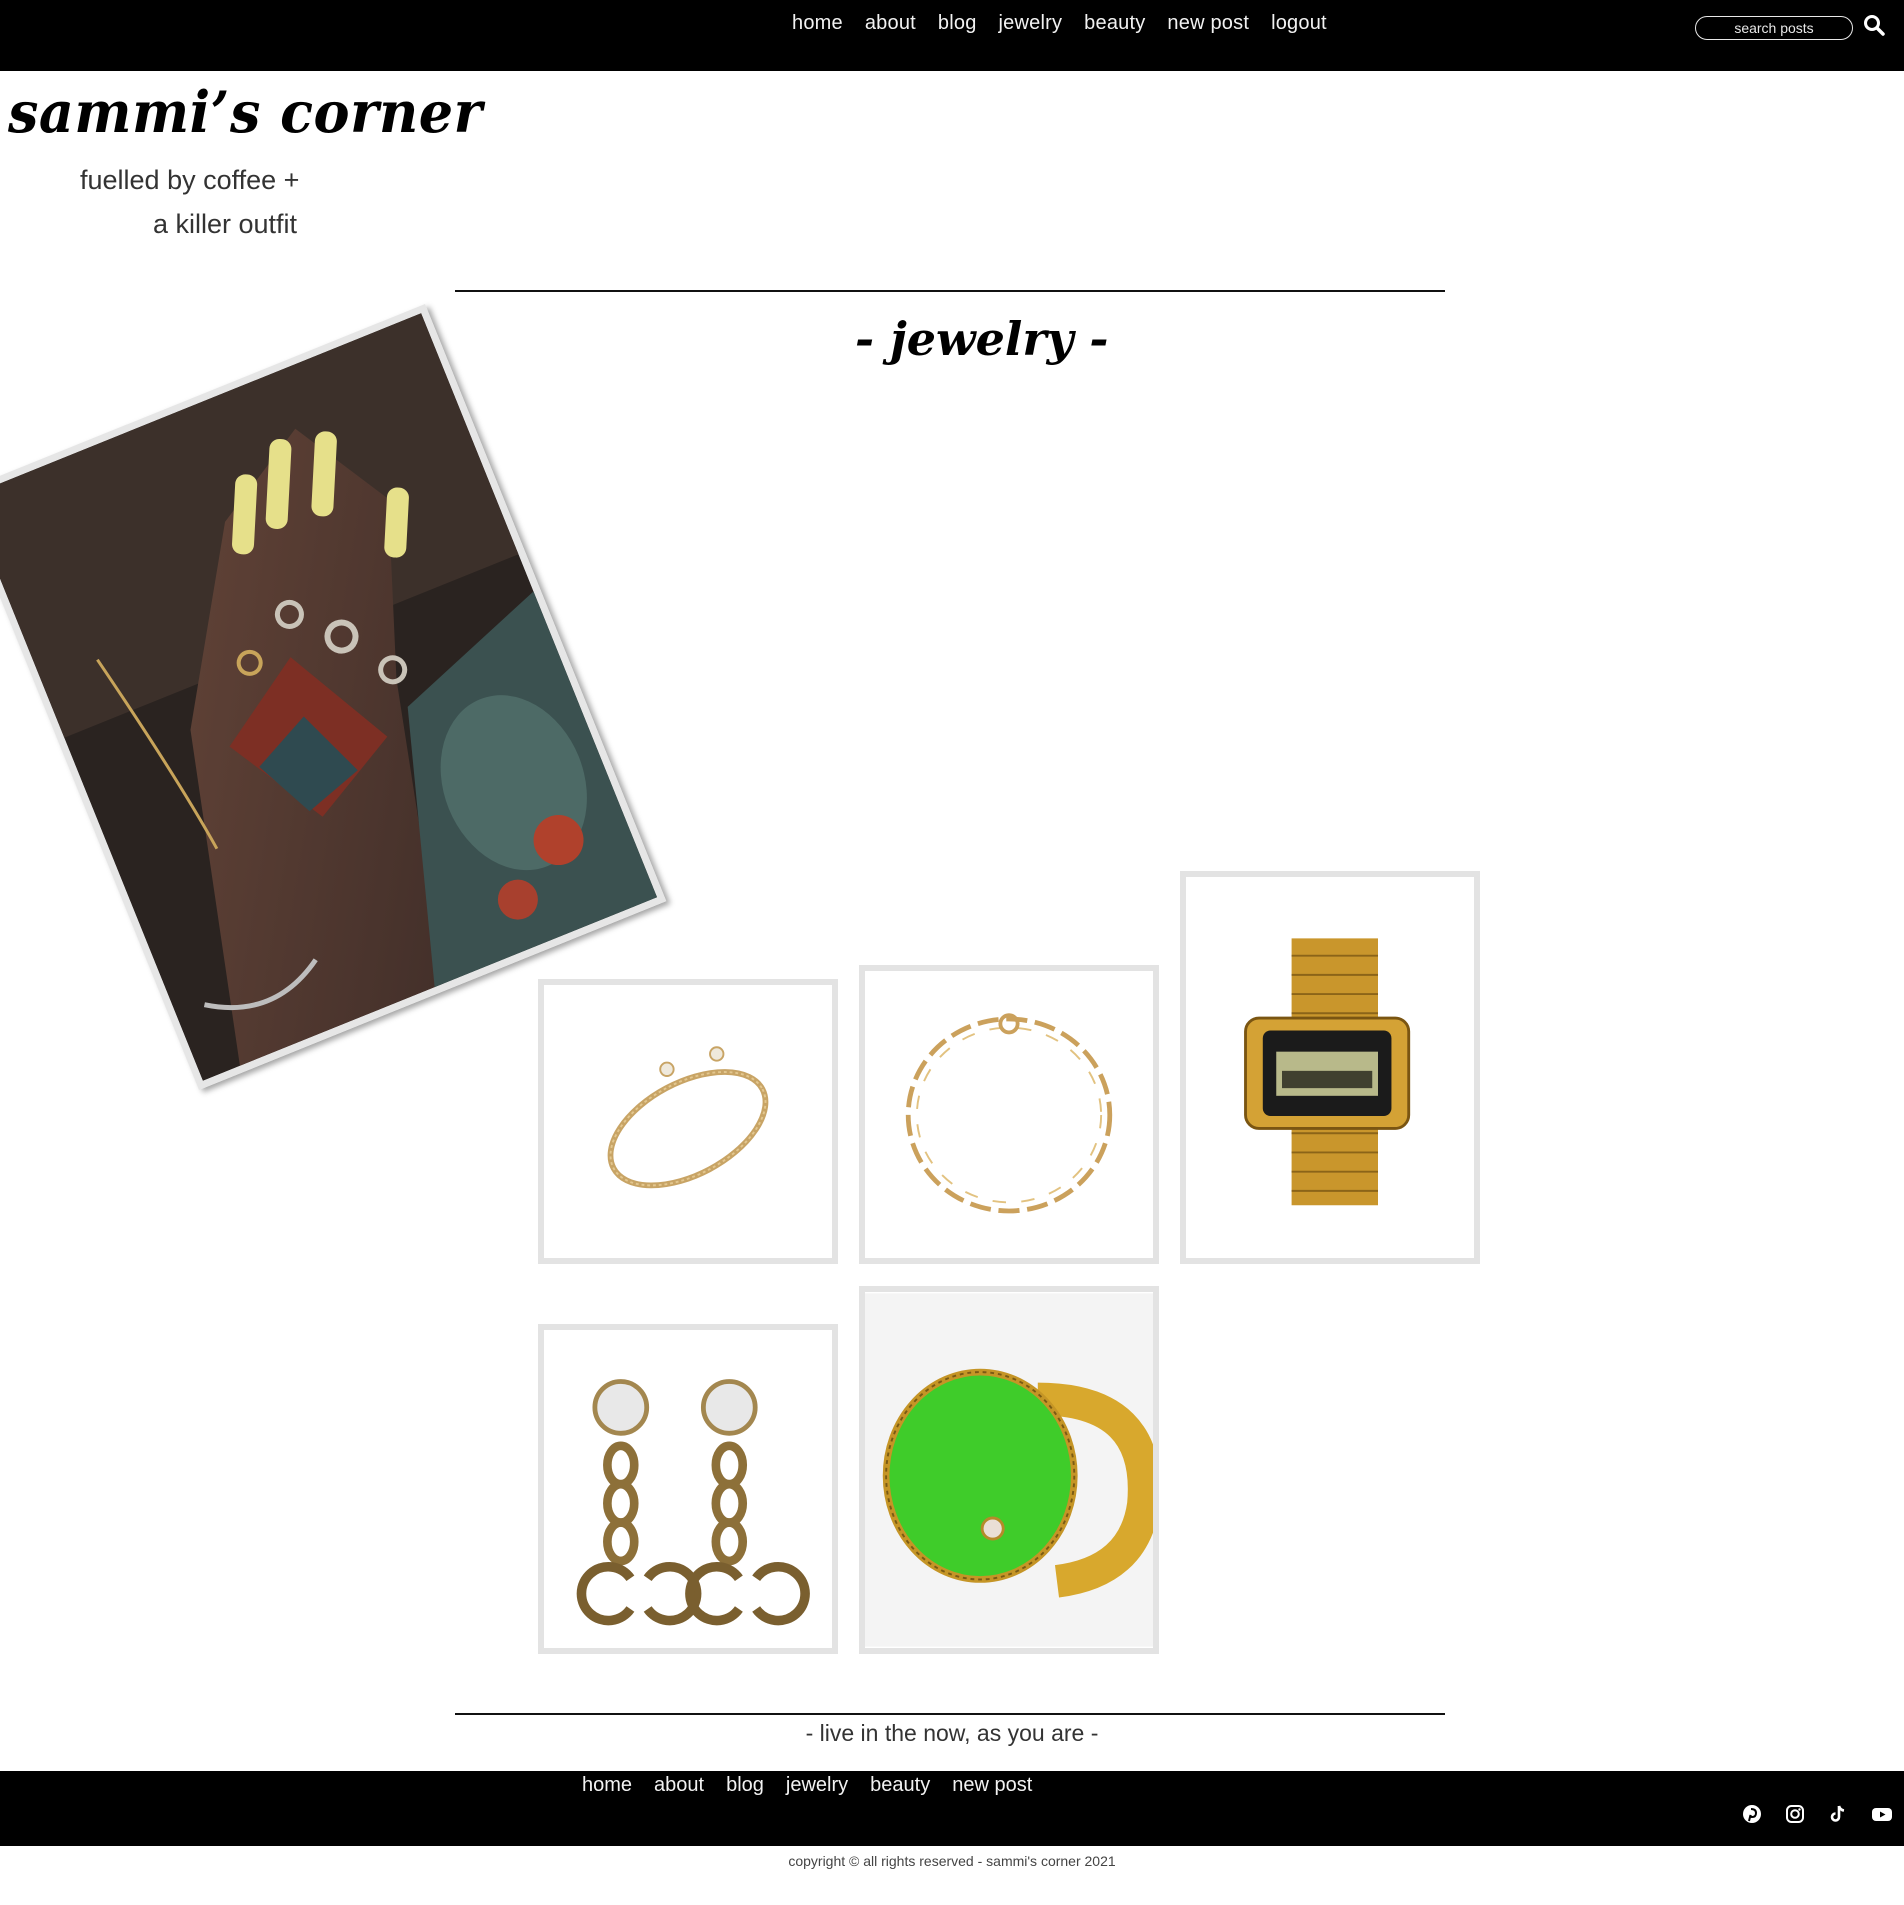 The width and height of the screenshot is (1904, 1905). What do you see at coordinates (1838, 1814) in the screenshot?
I see `tiktok-icon` at bounding box center [1838, 1814].